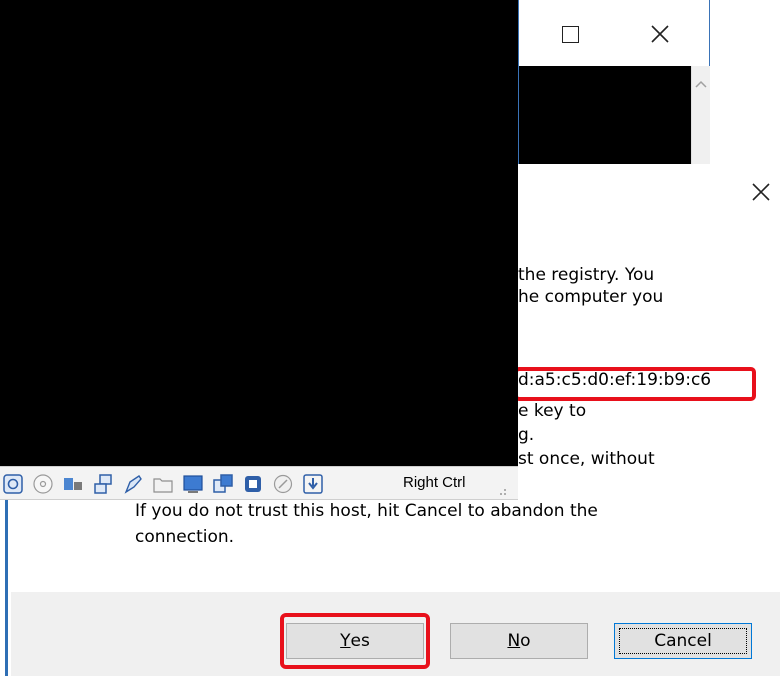  I want to click on focus-rectangle, so click(683, 641).